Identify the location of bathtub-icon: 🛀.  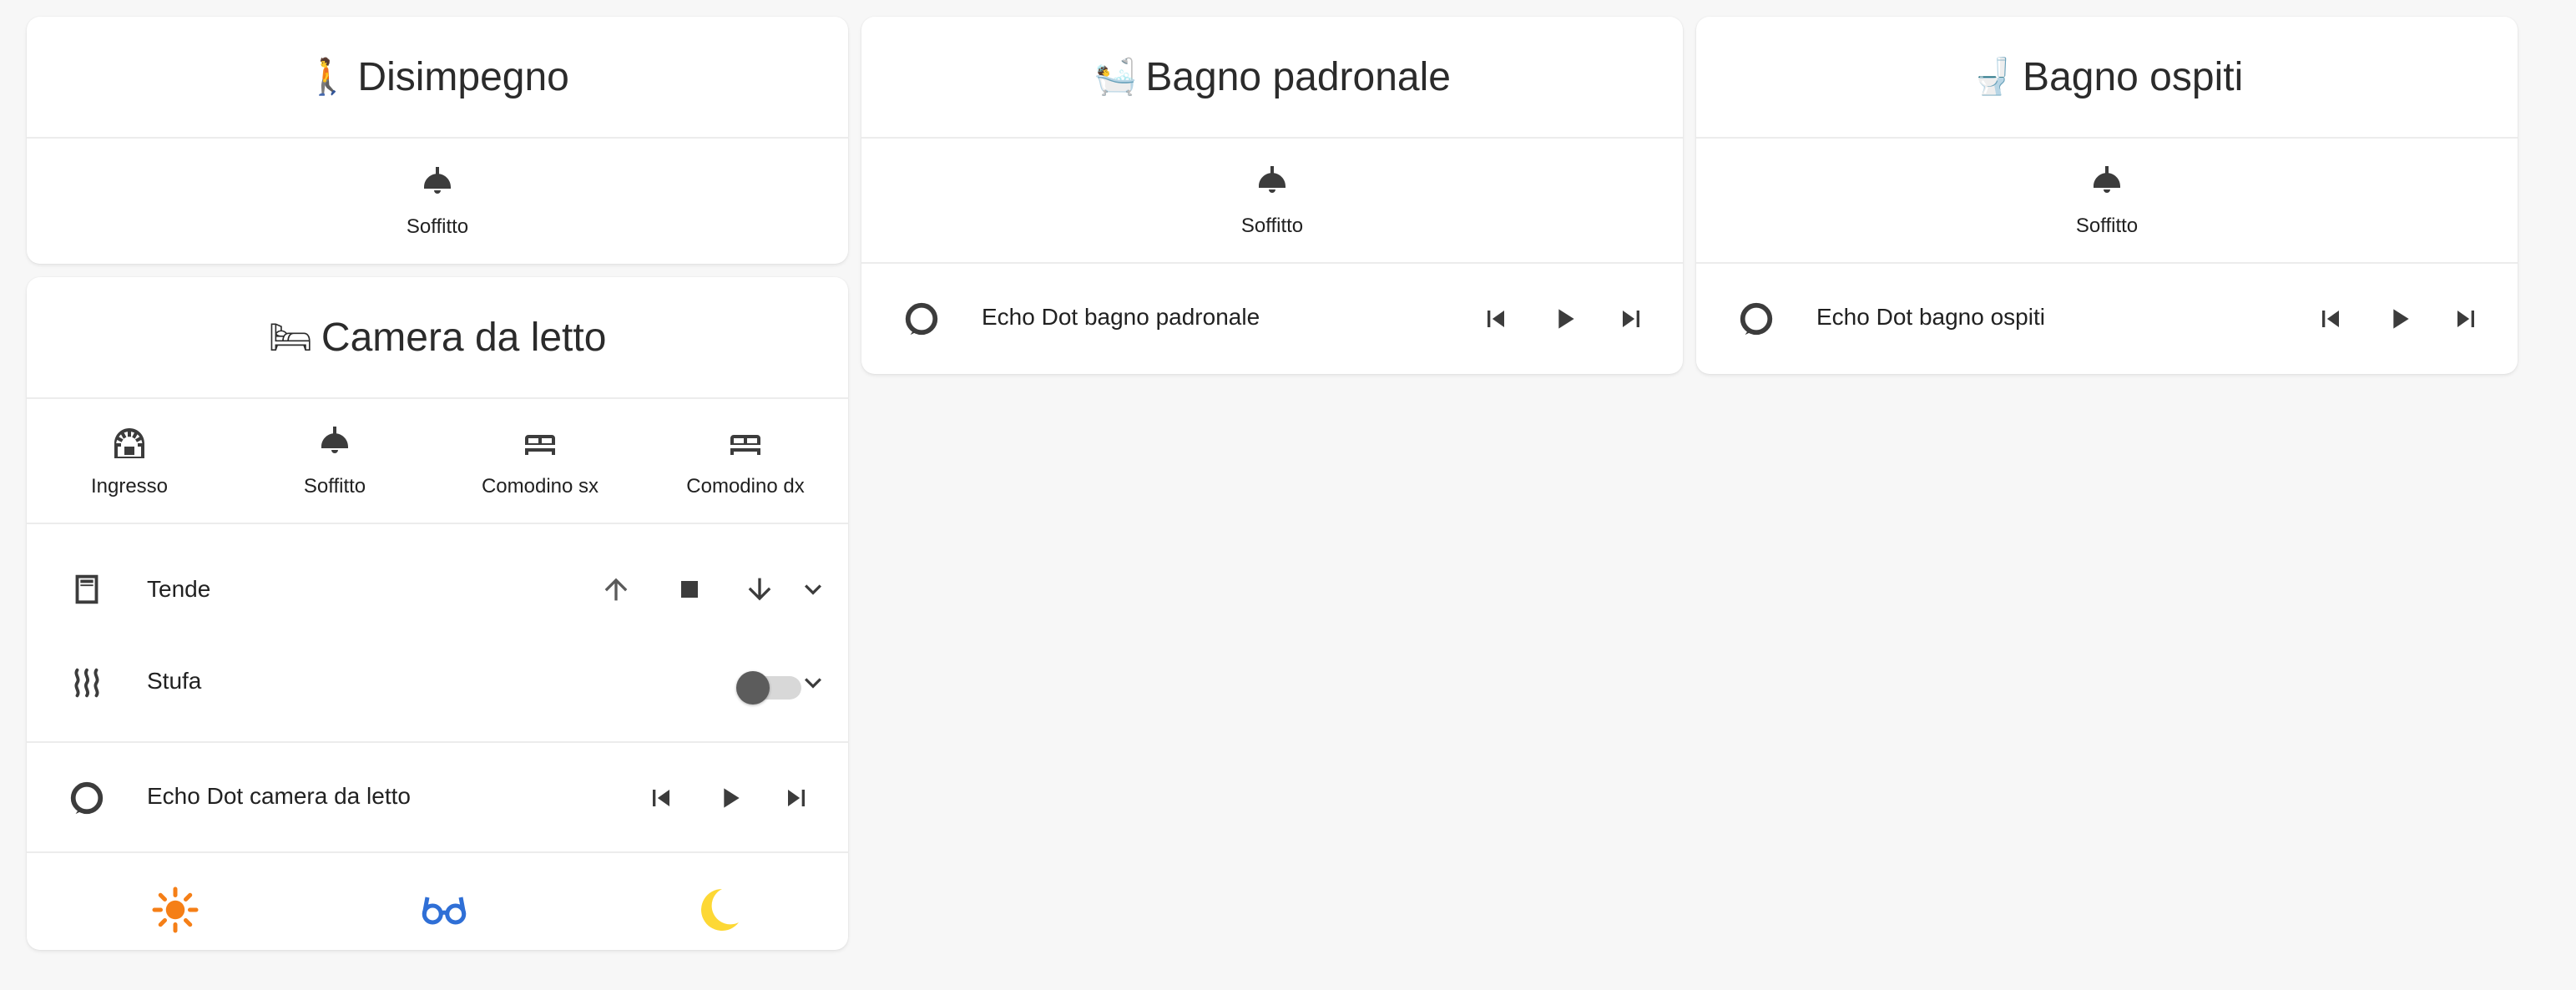
(1116, 76).